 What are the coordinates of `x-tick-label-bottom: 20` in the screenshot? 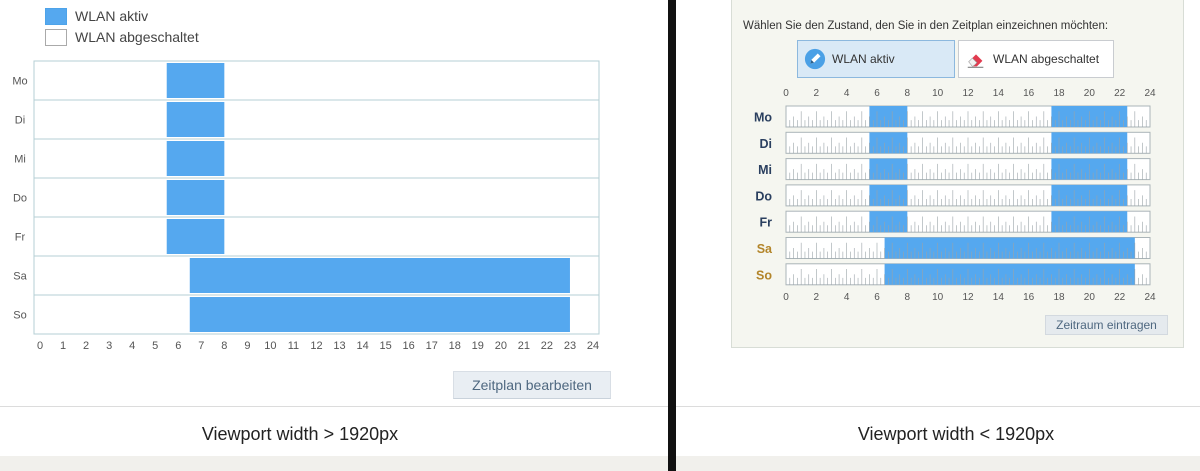 It's located at (1090, 297).